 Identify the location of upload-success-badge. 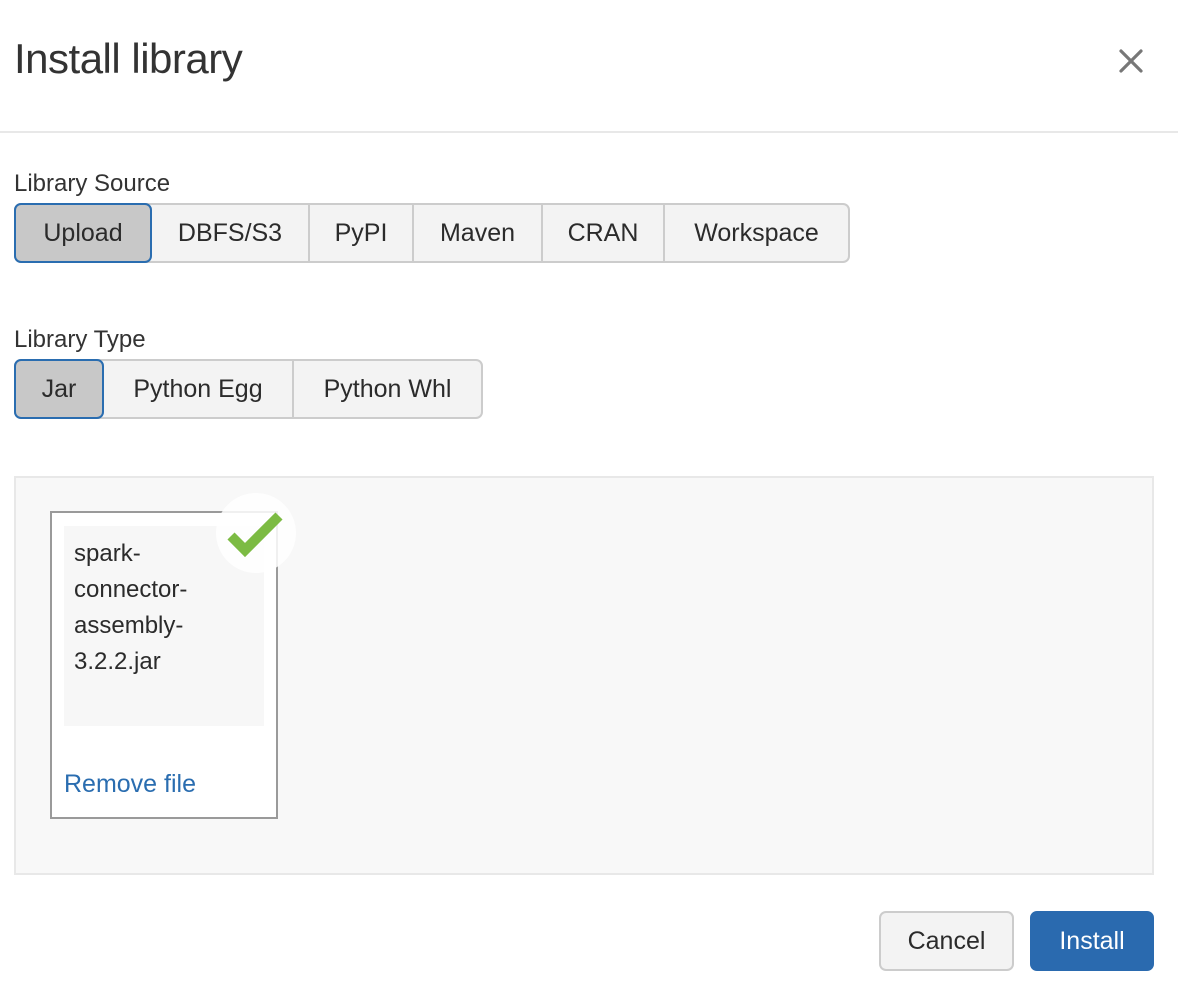
(256, 533).